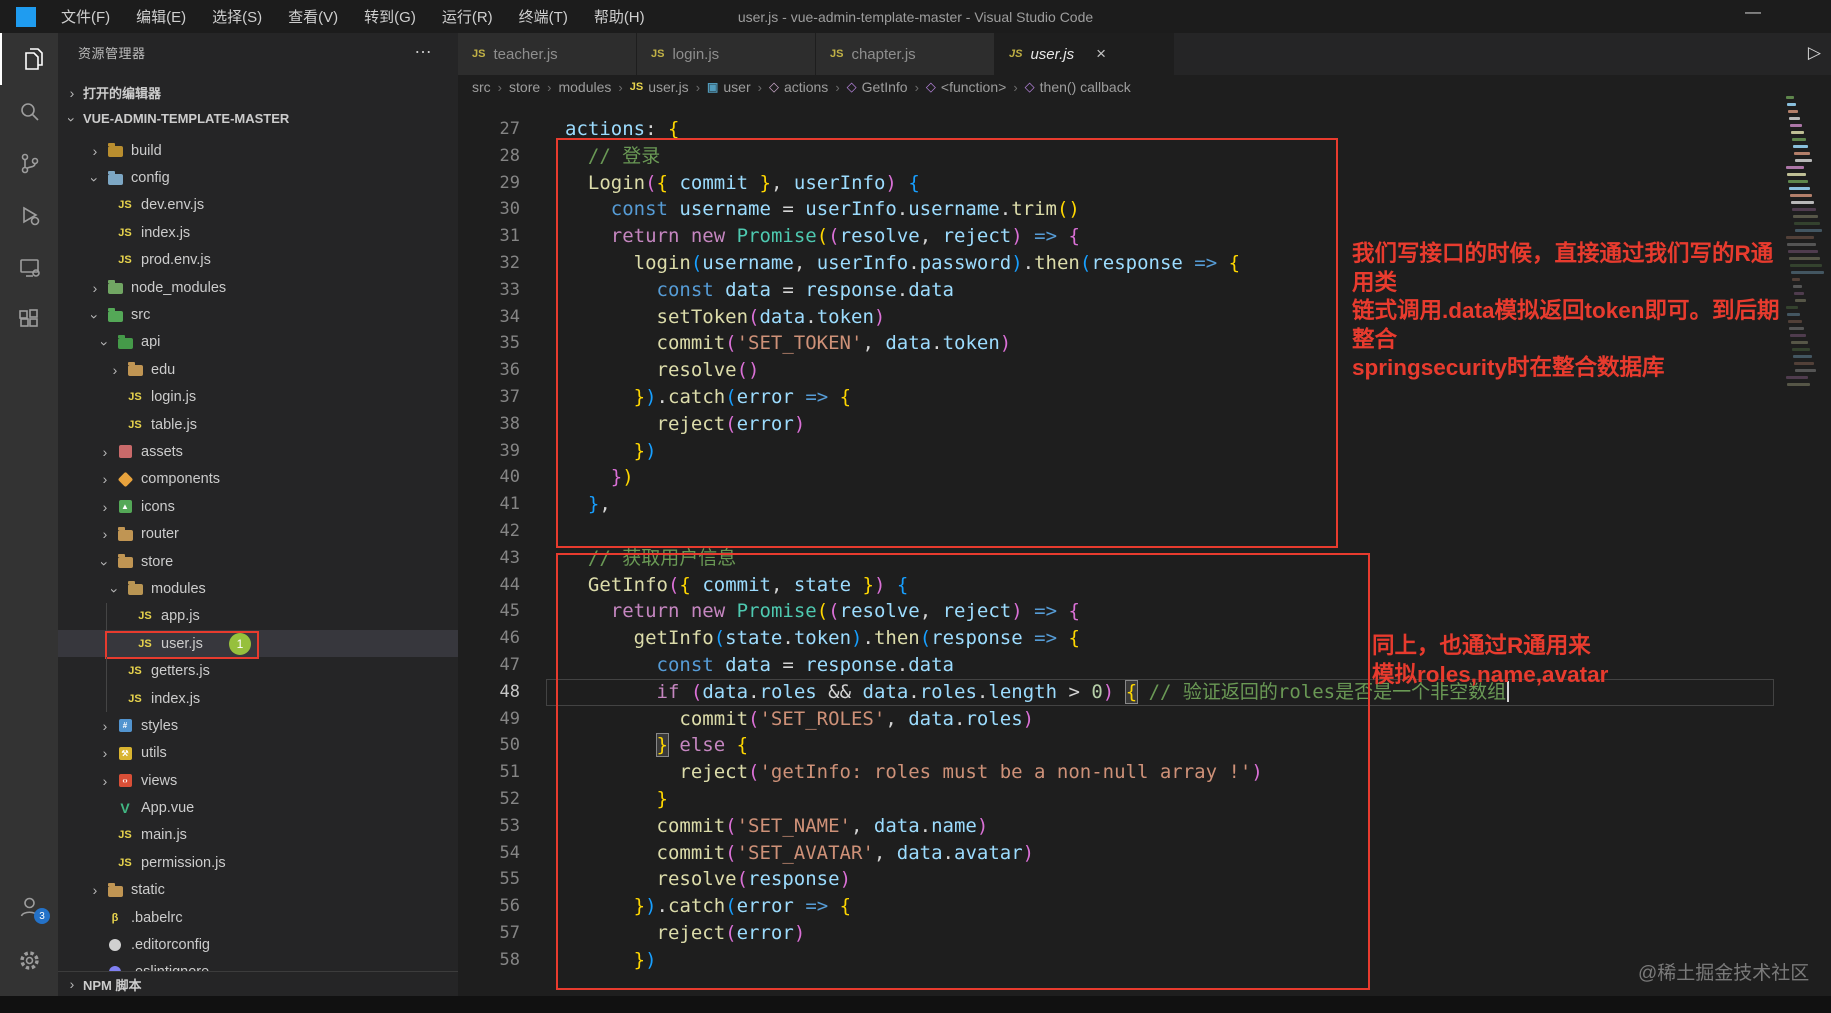 Image resolution: width=1831 pixels, height=1013 pixels. I want to click on breadcrumb-user: ▣ user, so click(729, 87).